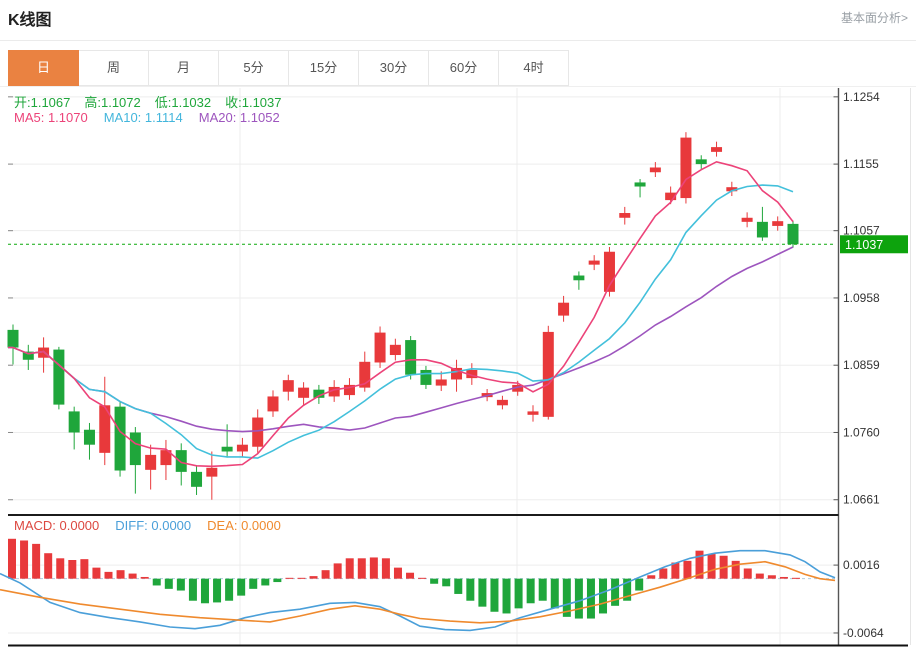 Image resolution: width=916 pixels, height=647 pixels. What do you see at coordinates (244, 525) in the screenshot?
I see `legend-dea-value: DEA: 0.0000` at bounding box center [244, 525].